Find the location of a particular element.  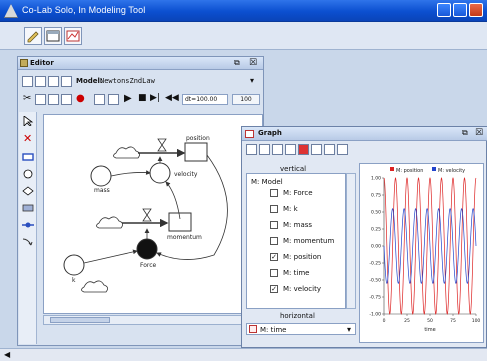

momentum-stock is located at coordinates (180, 222).